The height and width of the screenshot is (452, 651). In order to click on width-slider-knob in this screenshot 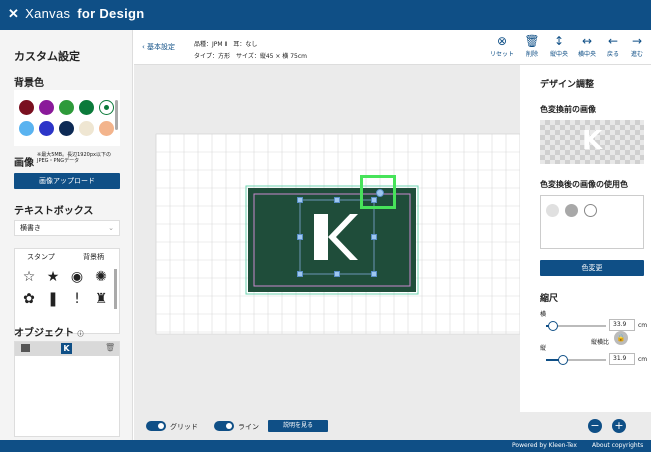, I will do `click(553, 326)`.